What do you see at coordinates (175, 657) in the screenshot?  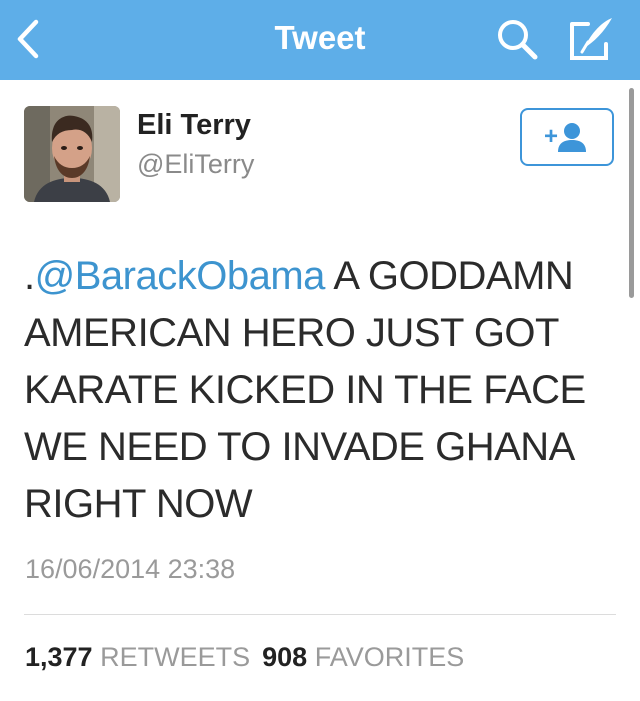 I see `retweets-label: RETWEETS` at bounding box center [175, 657].